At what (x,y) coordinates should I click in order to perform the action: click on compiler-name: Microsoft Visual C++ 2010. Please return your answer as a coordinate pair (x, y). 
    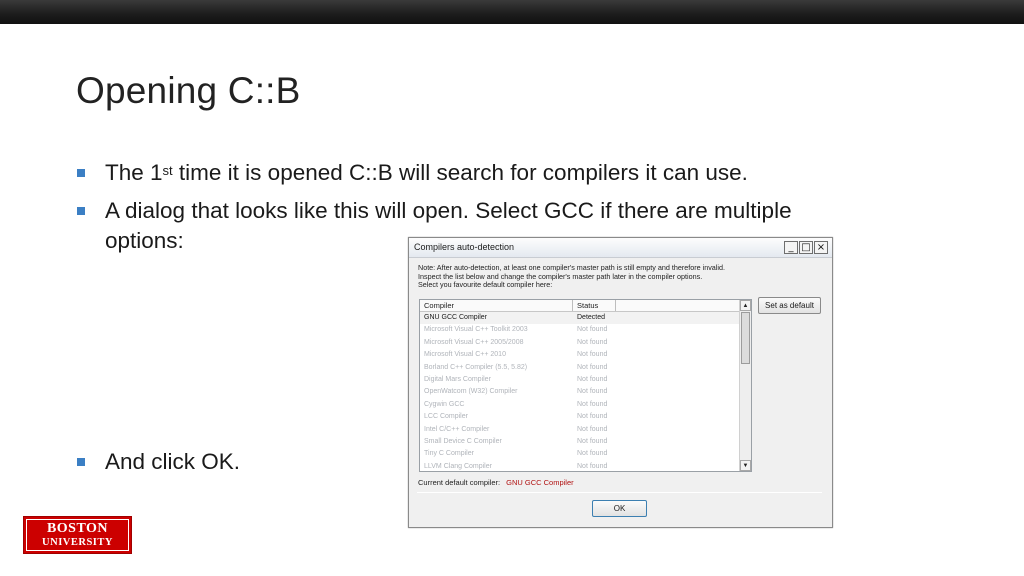
    Looking at the image, I should click on (465, 355).